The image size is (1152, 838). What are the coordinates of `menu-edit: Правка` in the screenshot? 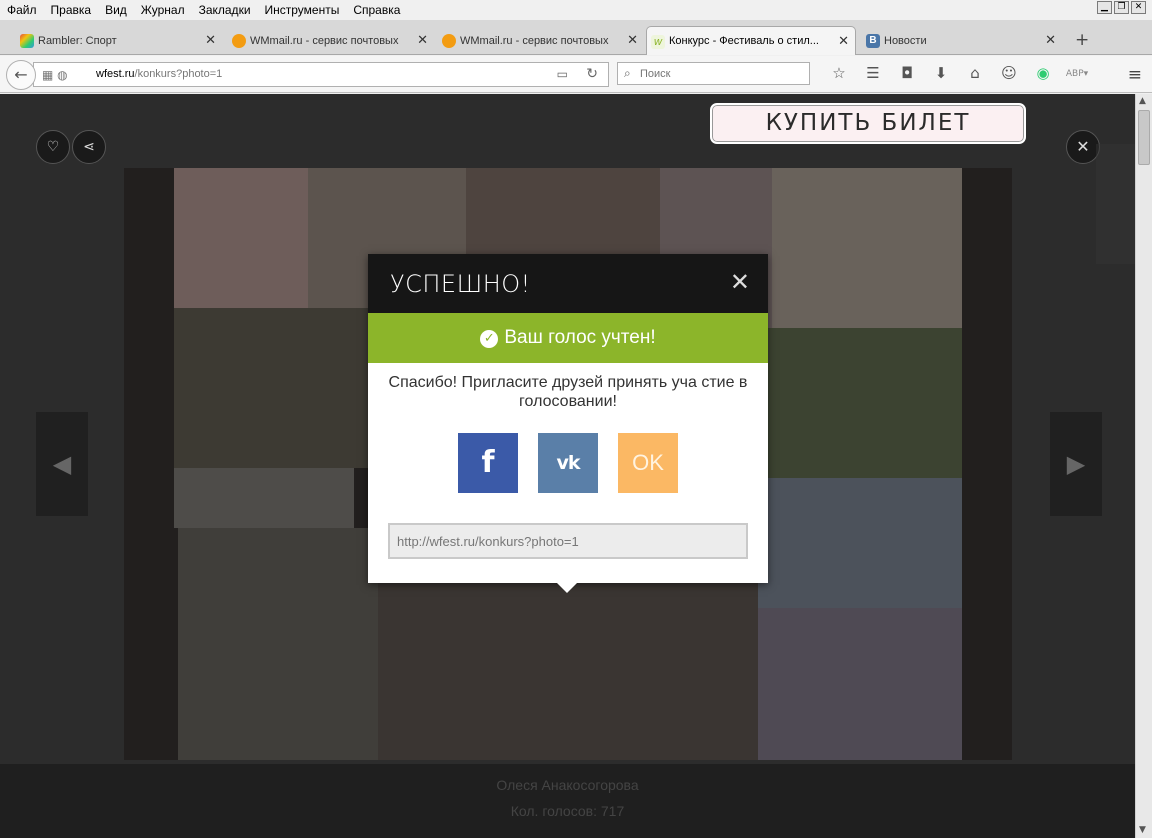 It's located at (71, 10).